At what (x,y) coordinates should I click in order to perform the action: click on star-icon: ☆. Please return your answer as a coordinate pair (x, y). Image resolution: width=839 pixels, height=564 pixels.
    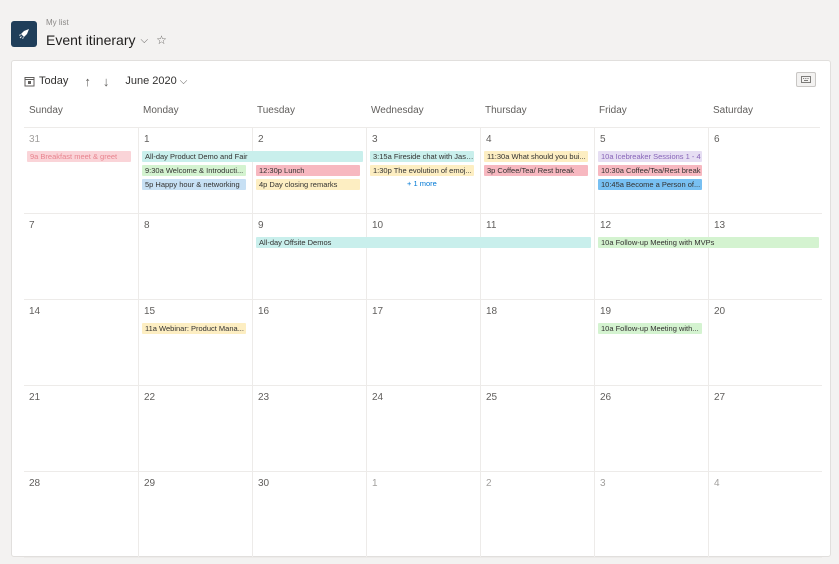
    Looking at the image, I should click on (161, 40).